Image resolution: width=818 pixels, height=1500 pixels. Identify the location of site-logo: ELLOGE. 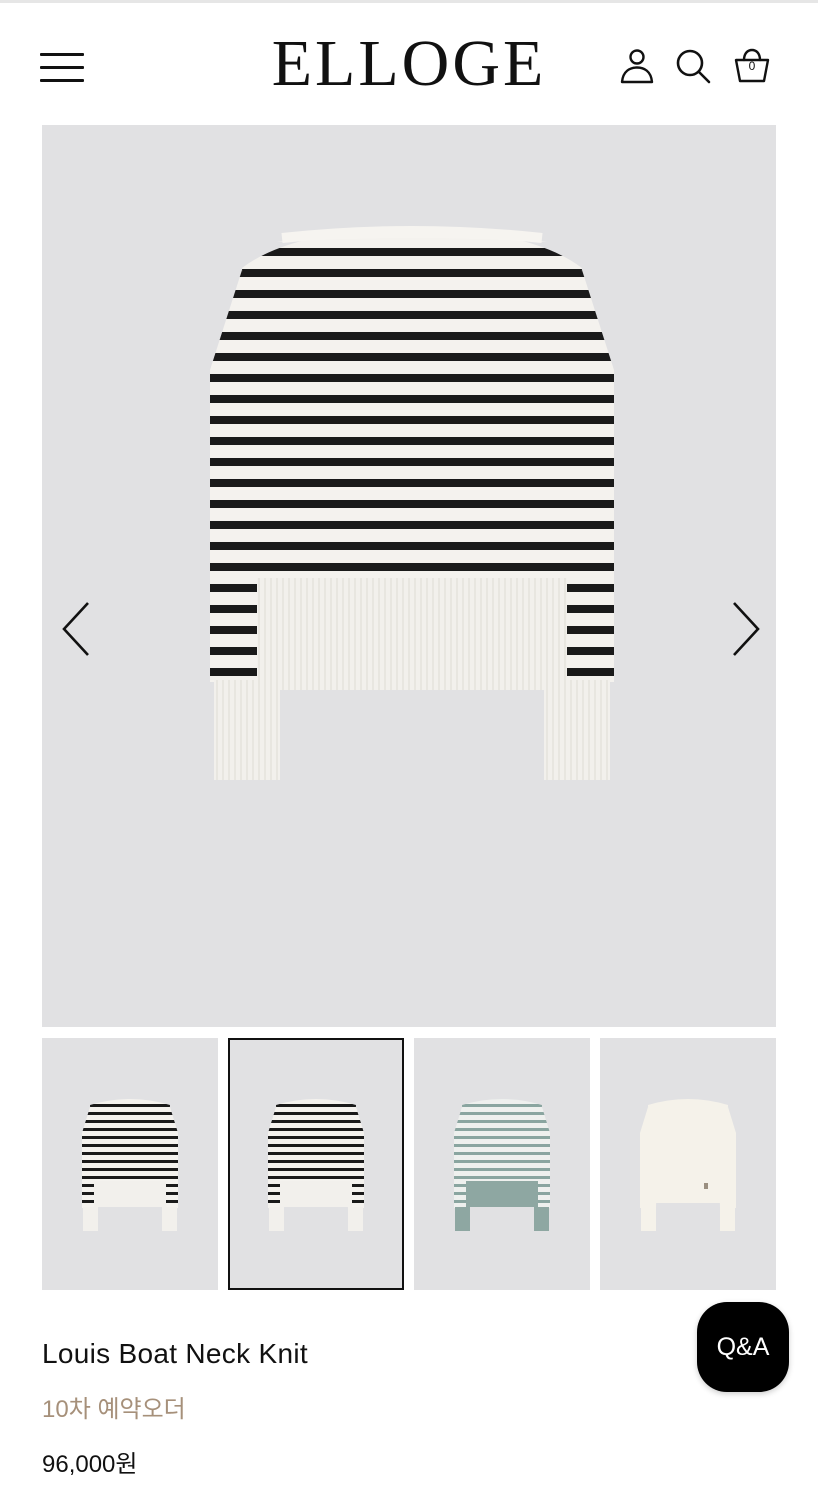
(409, 64).